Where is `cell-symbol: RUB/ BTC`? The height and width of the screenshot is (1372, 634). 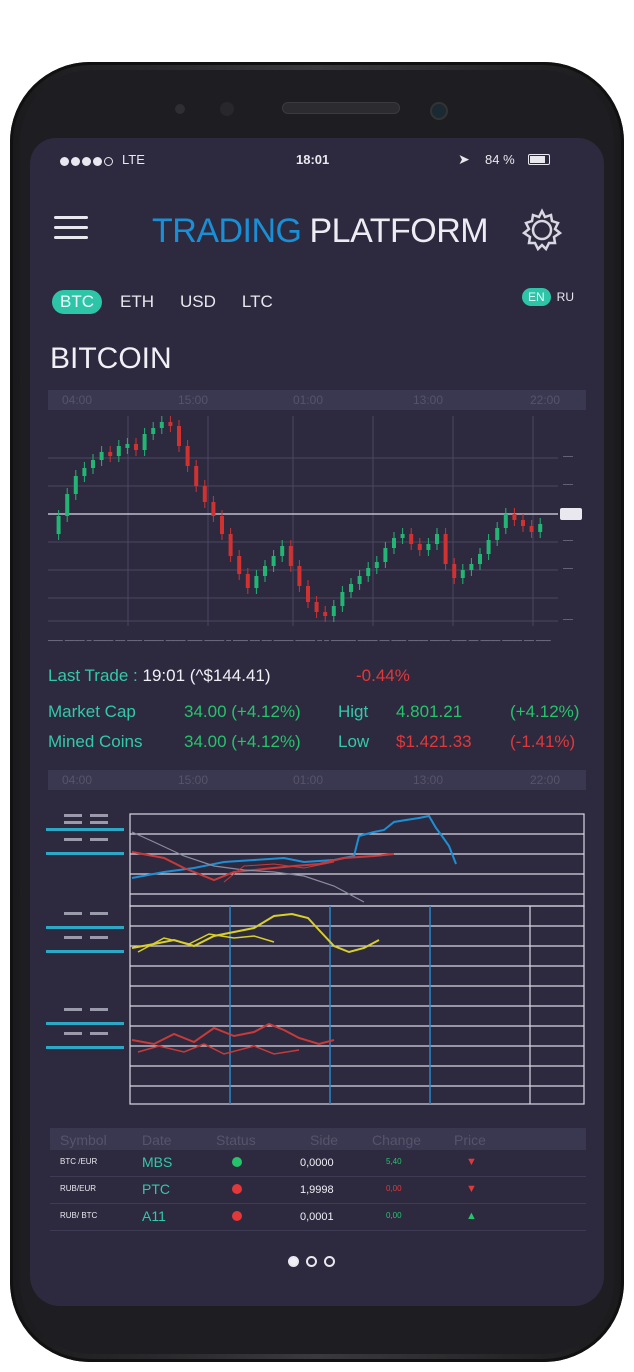 cell-symbol: RUB/ BTC is located at coordinates (79, 1215).